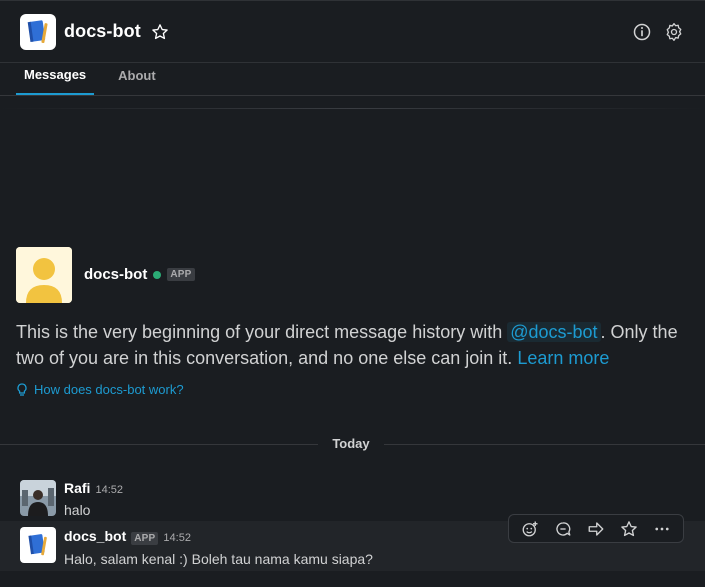 This screenshot has height=587, width=705. I want to click on header-actions, so click(658, 32).